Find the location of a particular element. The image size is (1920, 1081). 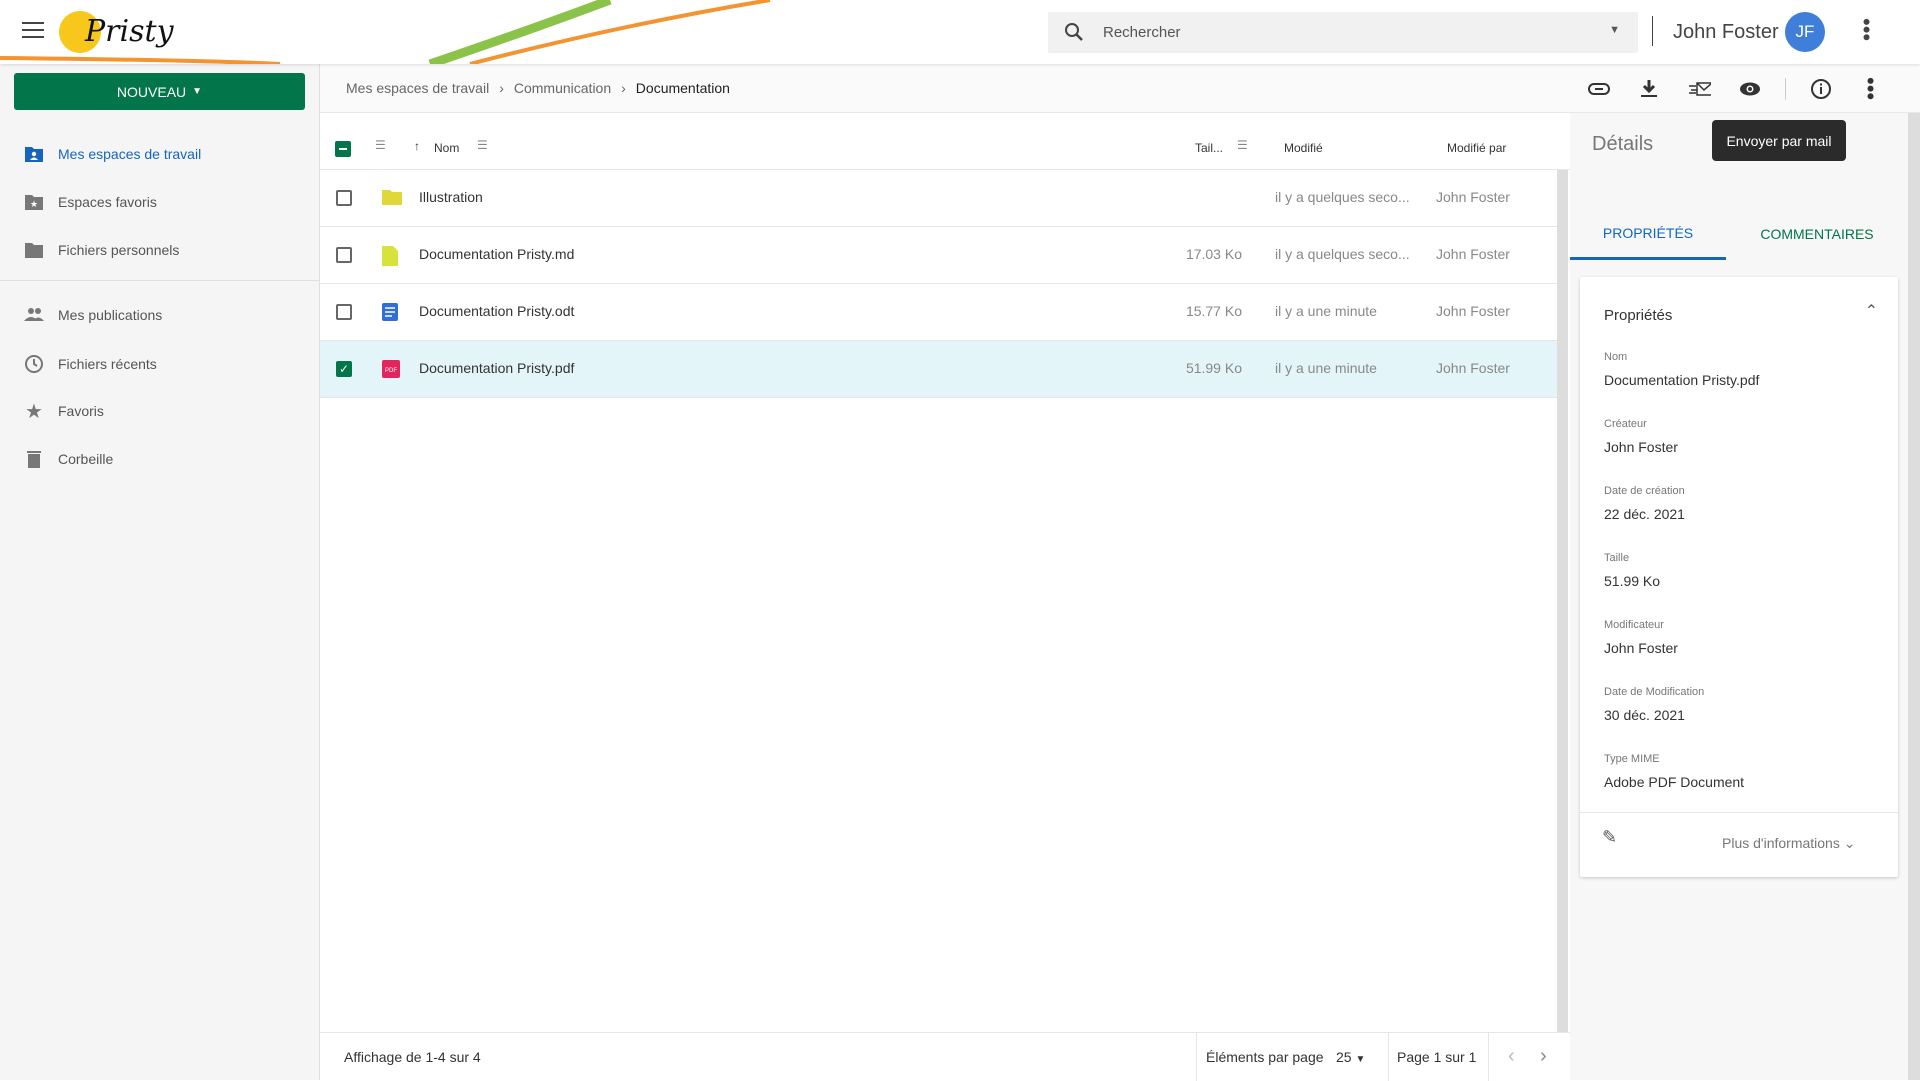

clock-icon is located at coordinates (34, 364).